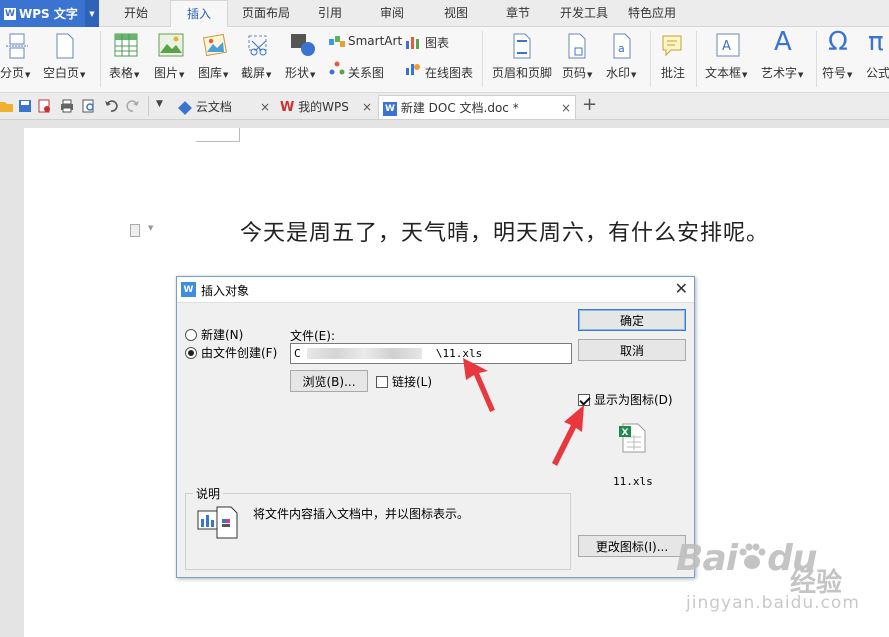  What do you see at coordinates (479, 385) in the screenshot?
I see `red-arrow-file-path` at bounding box center [479, 385].